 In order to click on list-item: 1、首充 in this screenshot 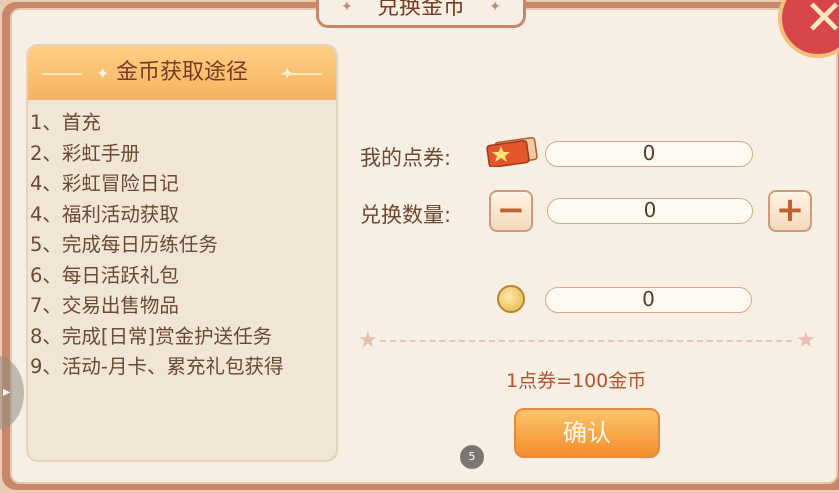, I will do `click(65, 122)`.